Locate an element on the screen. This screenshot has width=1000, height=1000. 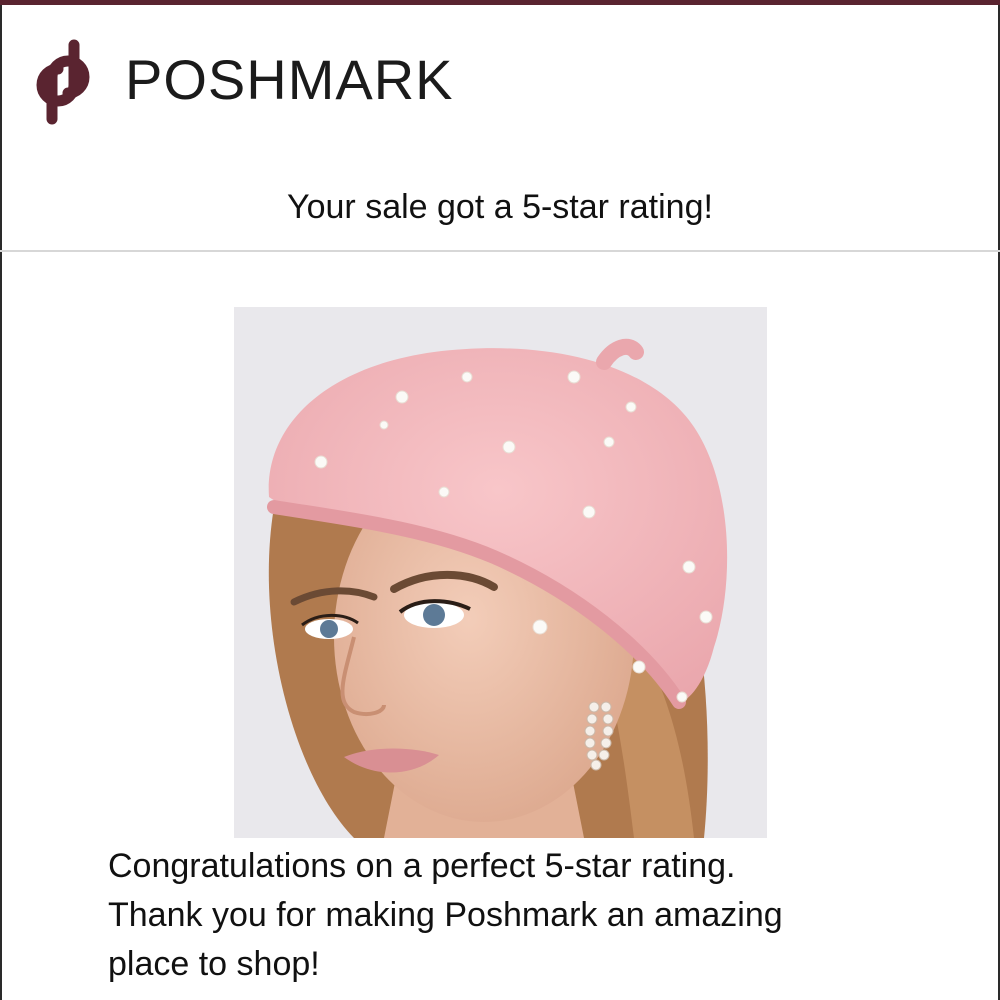
header-divider is located at coordinates (500, 251).